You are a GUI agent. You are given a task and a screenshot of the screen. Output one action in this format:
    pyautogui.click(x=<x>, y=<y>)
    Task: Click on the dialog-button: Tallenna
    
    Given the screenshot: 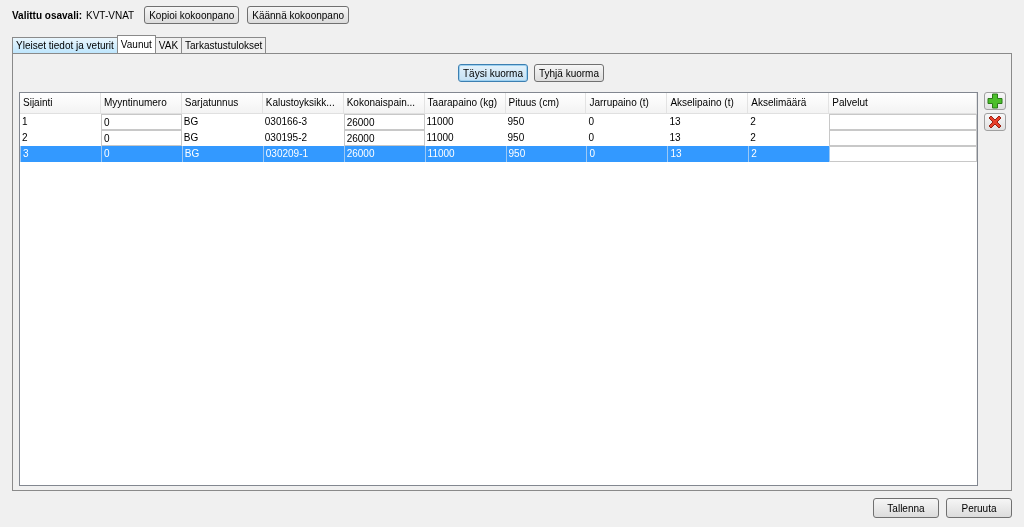 What is the action you would take?
    pyautogui.click(x=906, y=508)
    